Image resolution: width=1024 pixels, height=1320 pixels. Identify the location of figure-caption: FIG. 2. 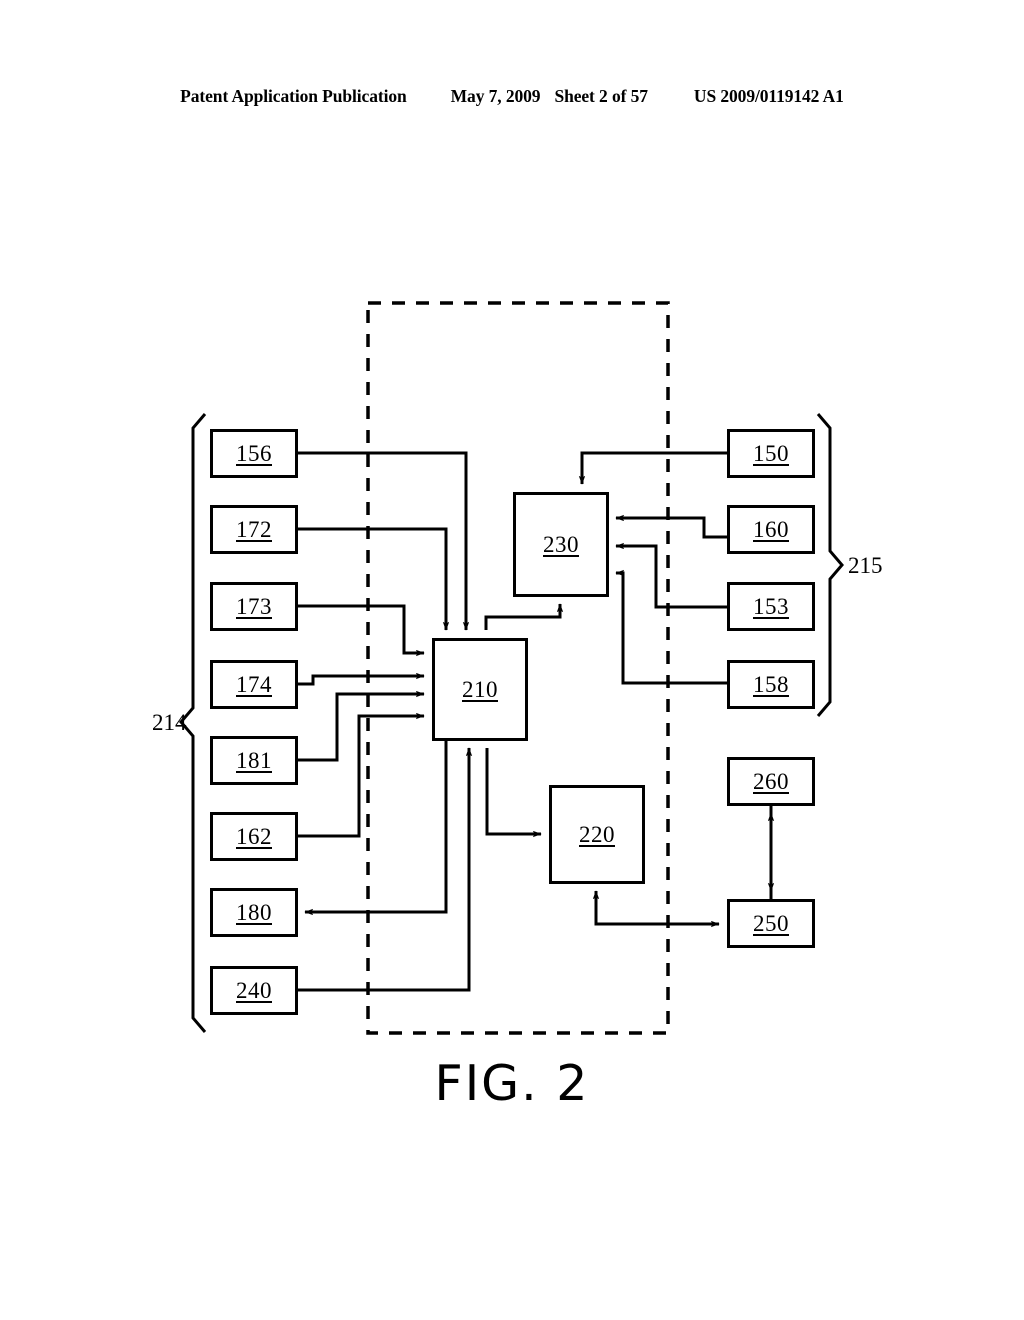
(512, 1083).